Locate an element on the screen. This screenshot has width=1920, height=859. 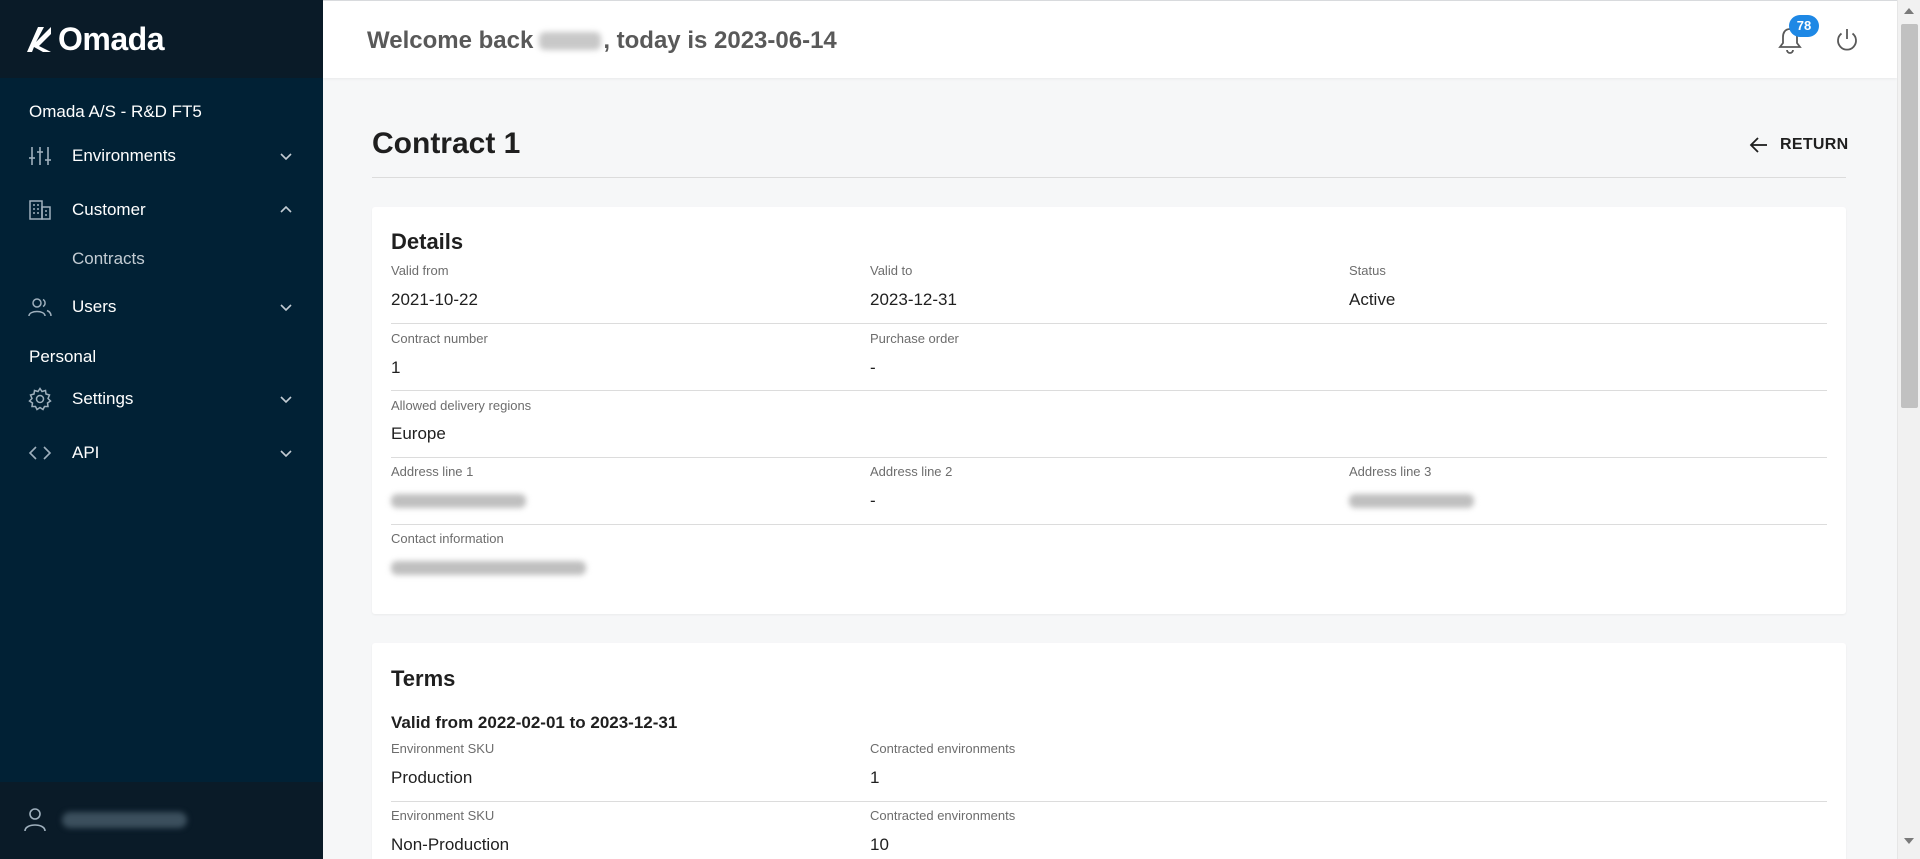
sidebar-item-label: Customer is located at coordinates (109, 209).